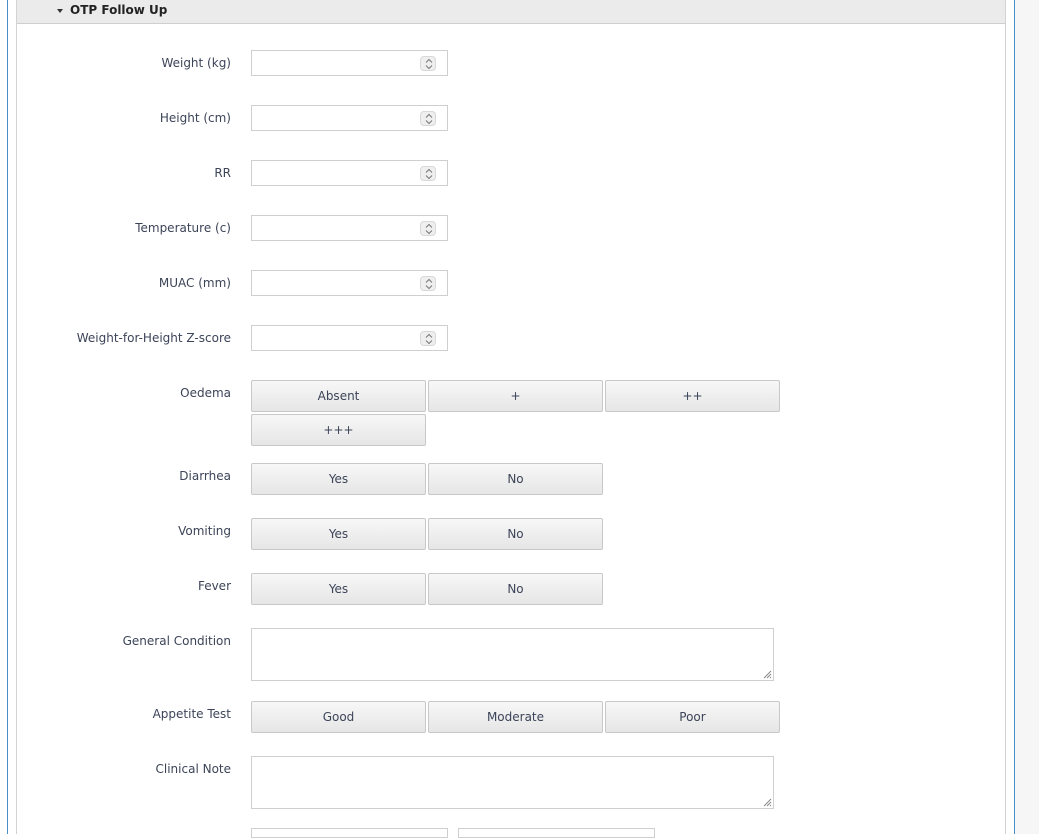 The height and width of the screenshot is (838, 1039). I want to click on muac-label: MUAC (mm), so click(194, 283).